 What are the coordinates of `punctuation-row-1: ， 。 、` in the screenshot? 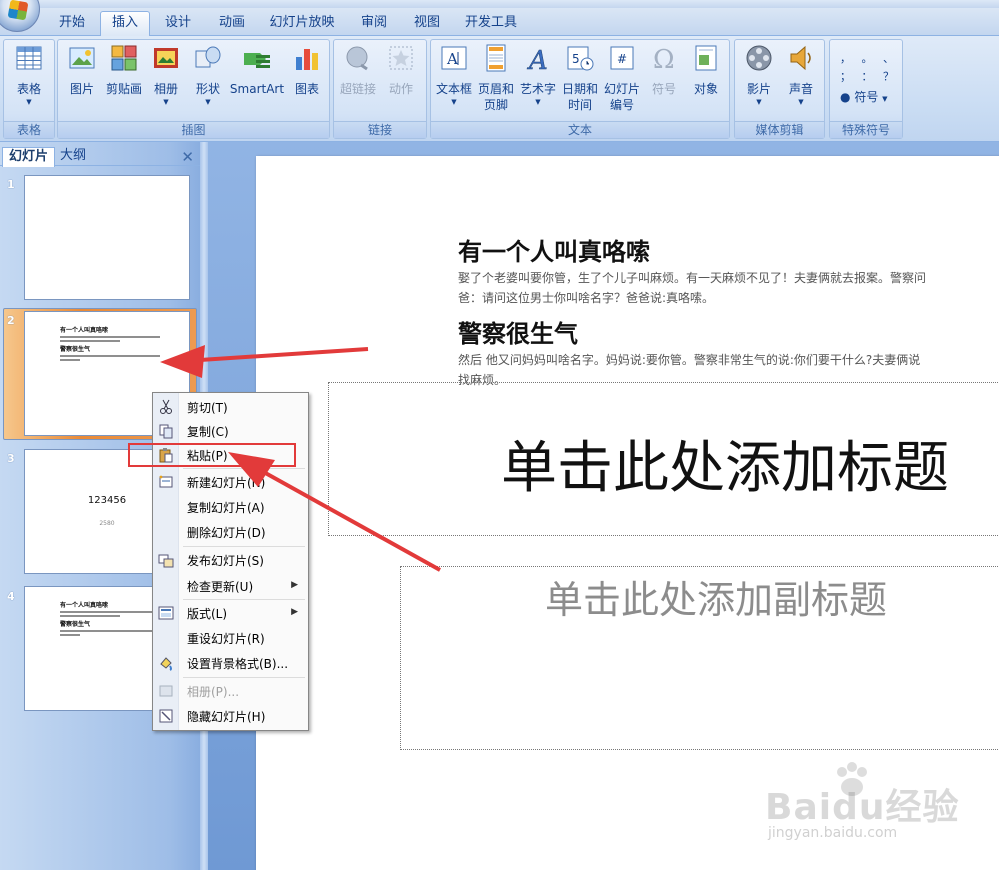 It's located at (867, 59).